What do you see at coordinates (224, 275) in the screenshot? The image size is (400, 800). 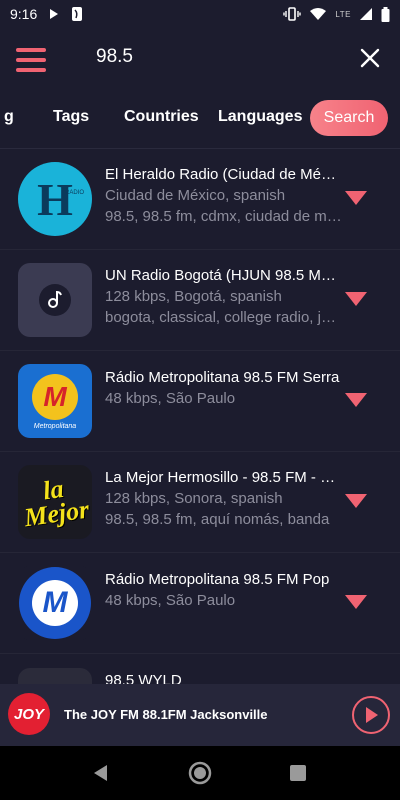 I see `station-title: UN Radio Bogotá (HJUN 98.5 MHz)` at bounding box center [224, 275].